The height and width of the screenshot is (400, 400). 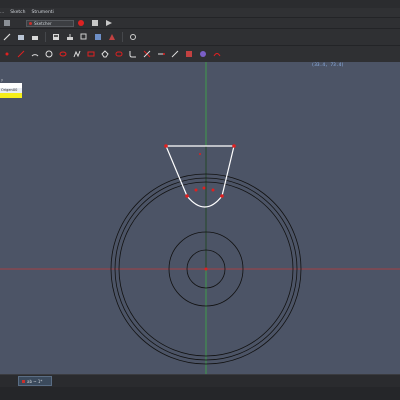 I want to click on toolbar-sketcher, so click(x=200, y=53).